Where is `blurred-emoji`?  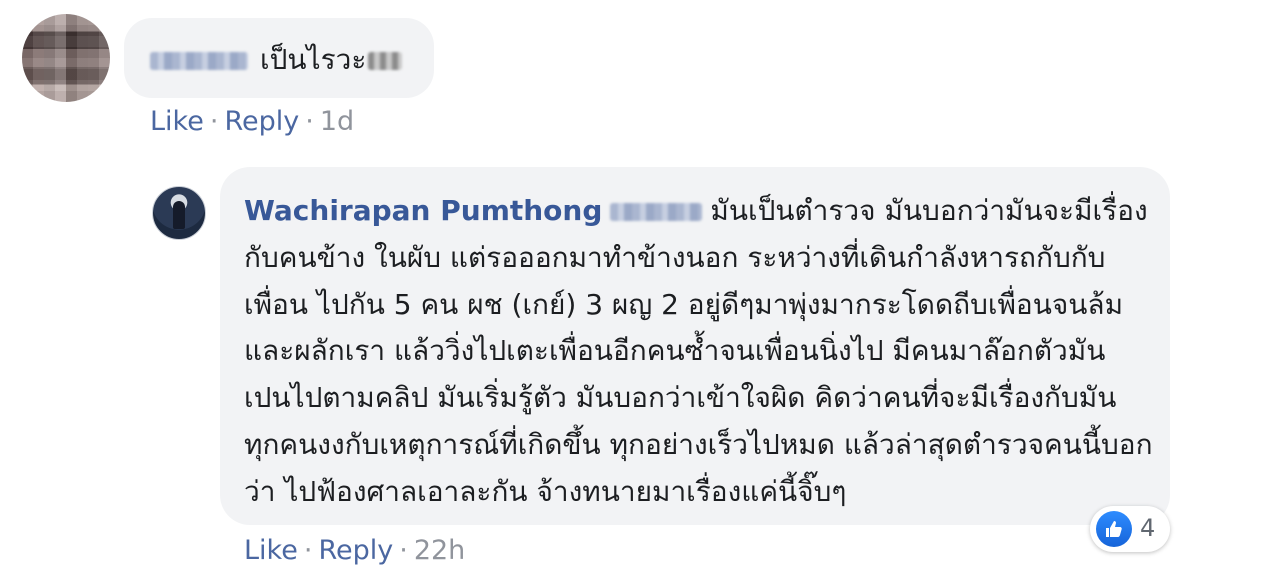 blurred-emoji is located at coordinates (385, 61).